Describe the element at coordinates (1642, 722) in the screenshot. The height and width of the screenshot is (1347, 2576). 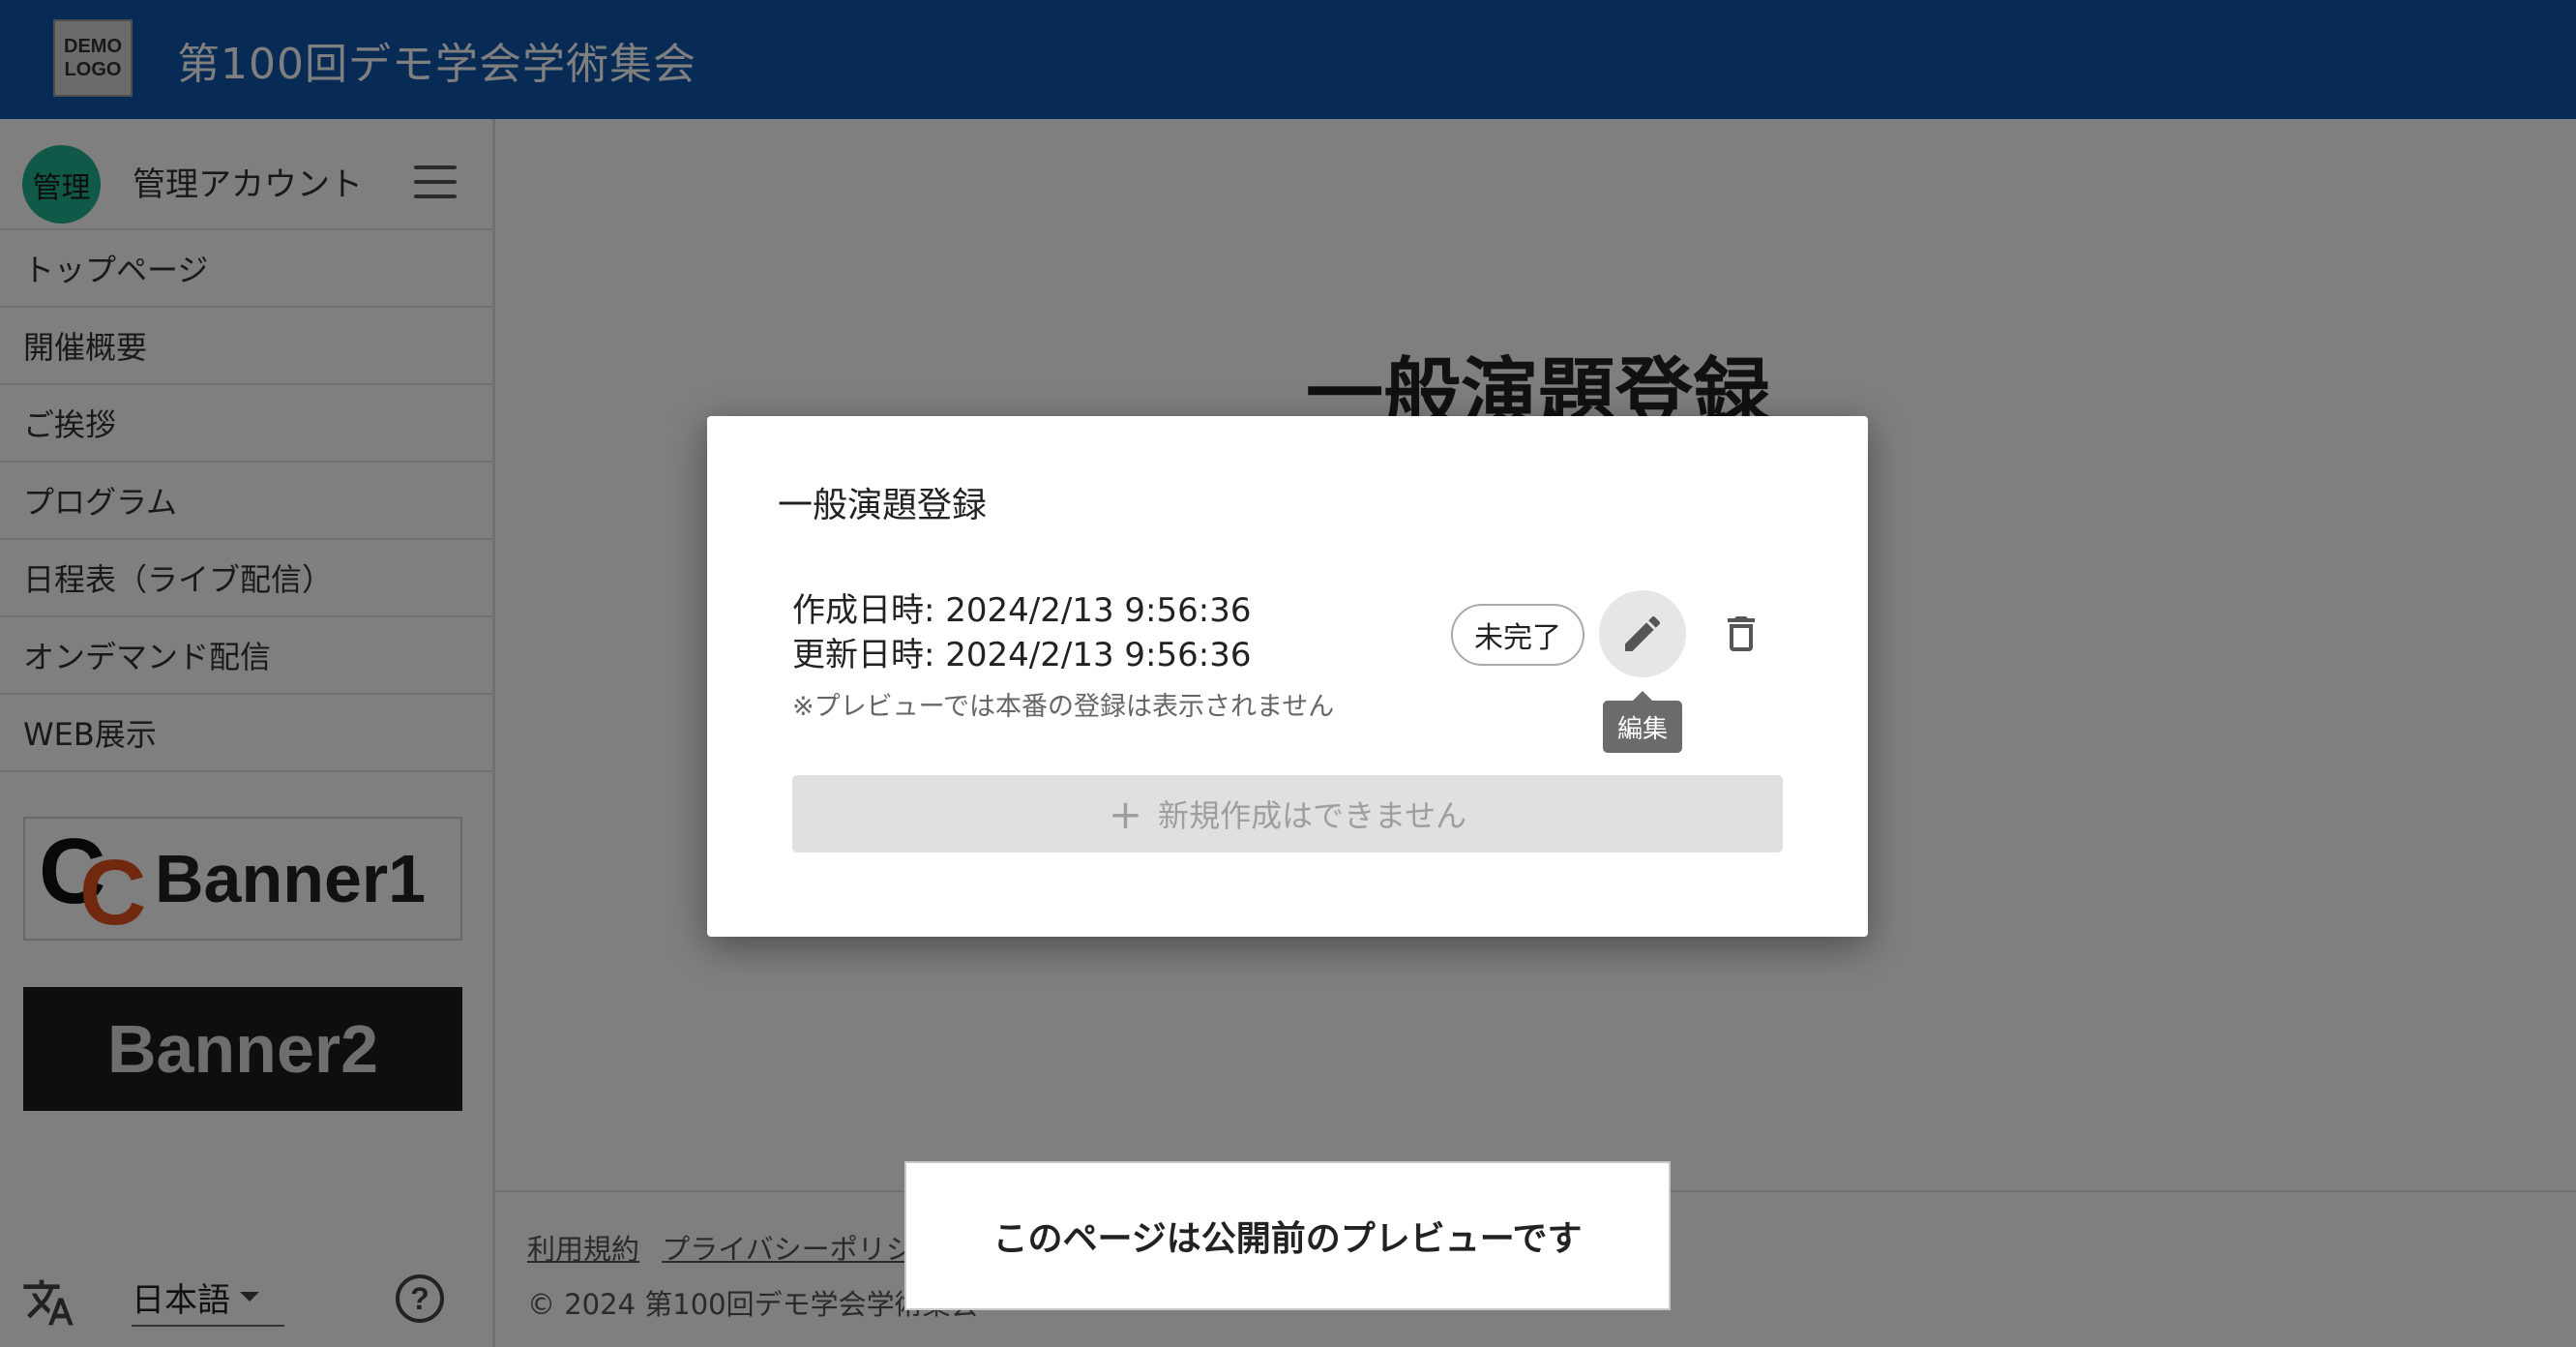
I see `edit-tooltip: 編集` at that location.